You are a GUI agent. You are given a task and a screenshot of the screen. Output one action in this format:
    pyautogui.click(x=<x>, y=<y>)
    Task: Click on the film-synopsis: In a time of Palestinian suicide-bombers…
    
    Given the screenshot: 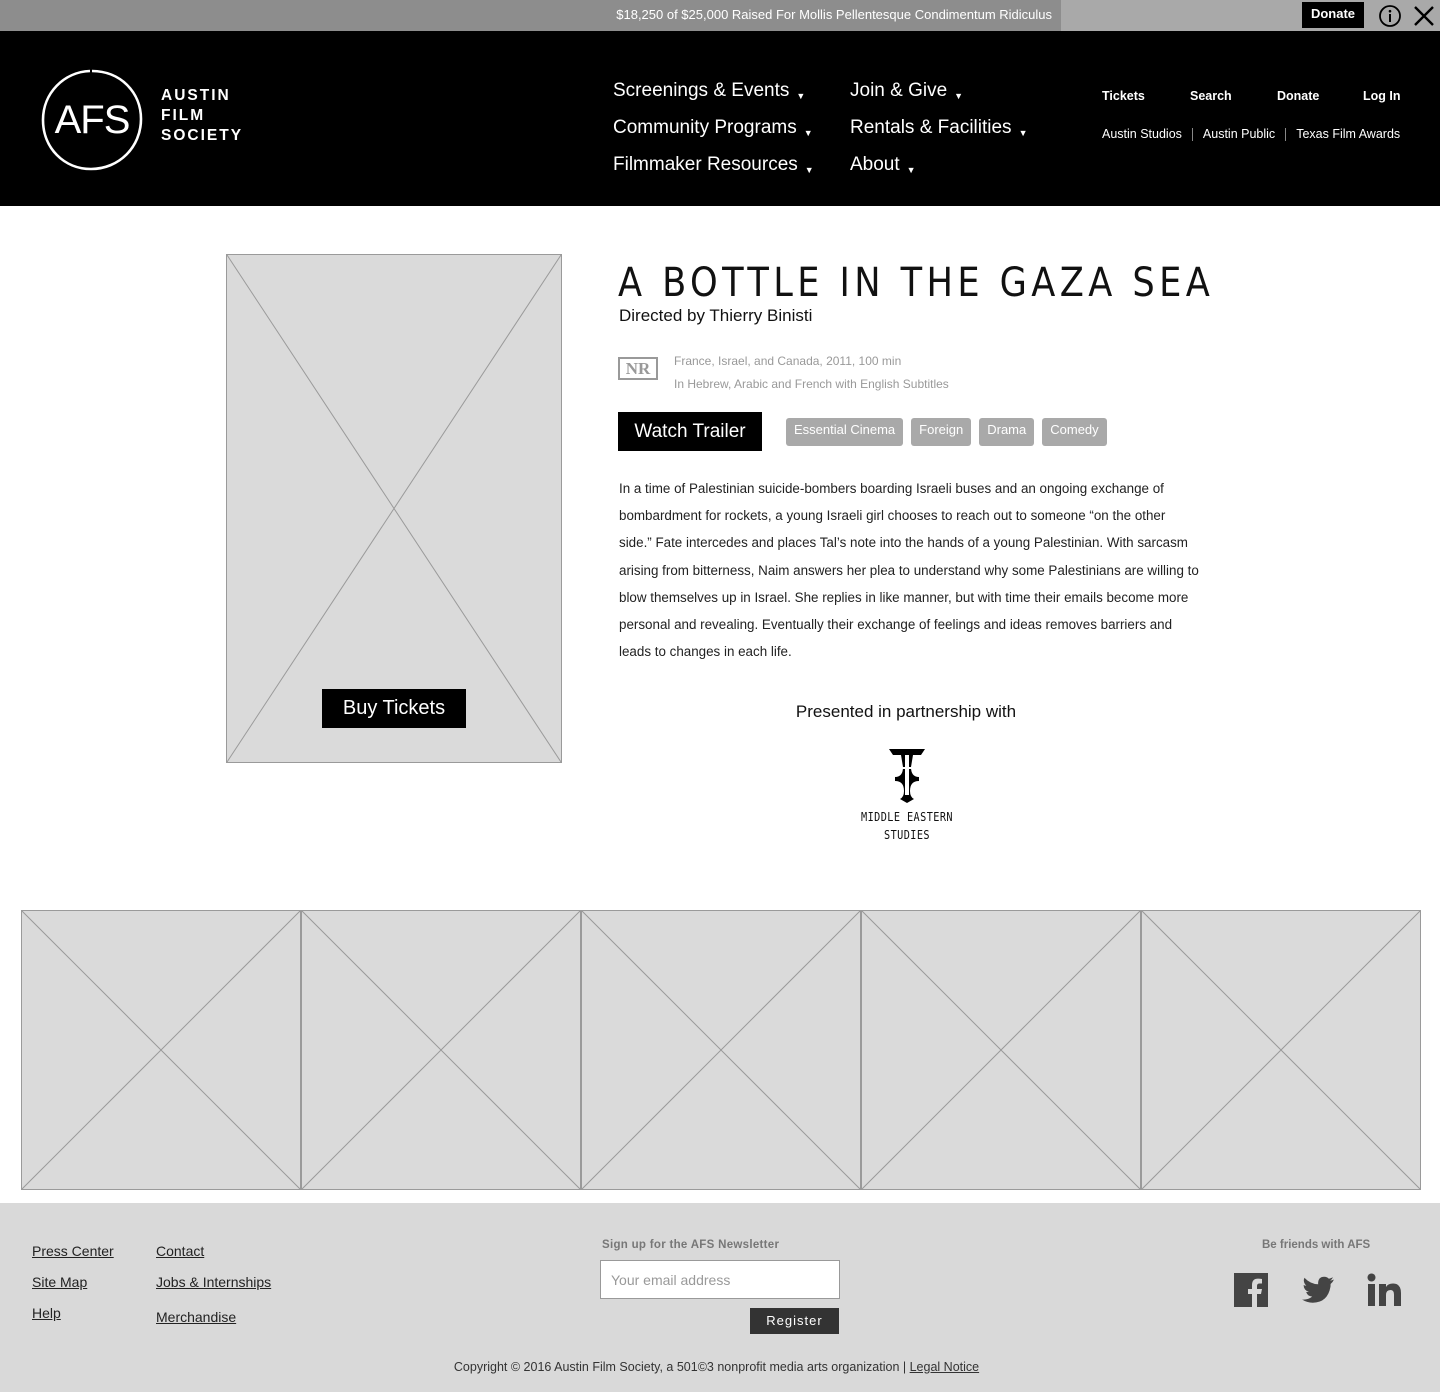 What is the action you would take?
    pyautogui.click(x=909, y=570)
    